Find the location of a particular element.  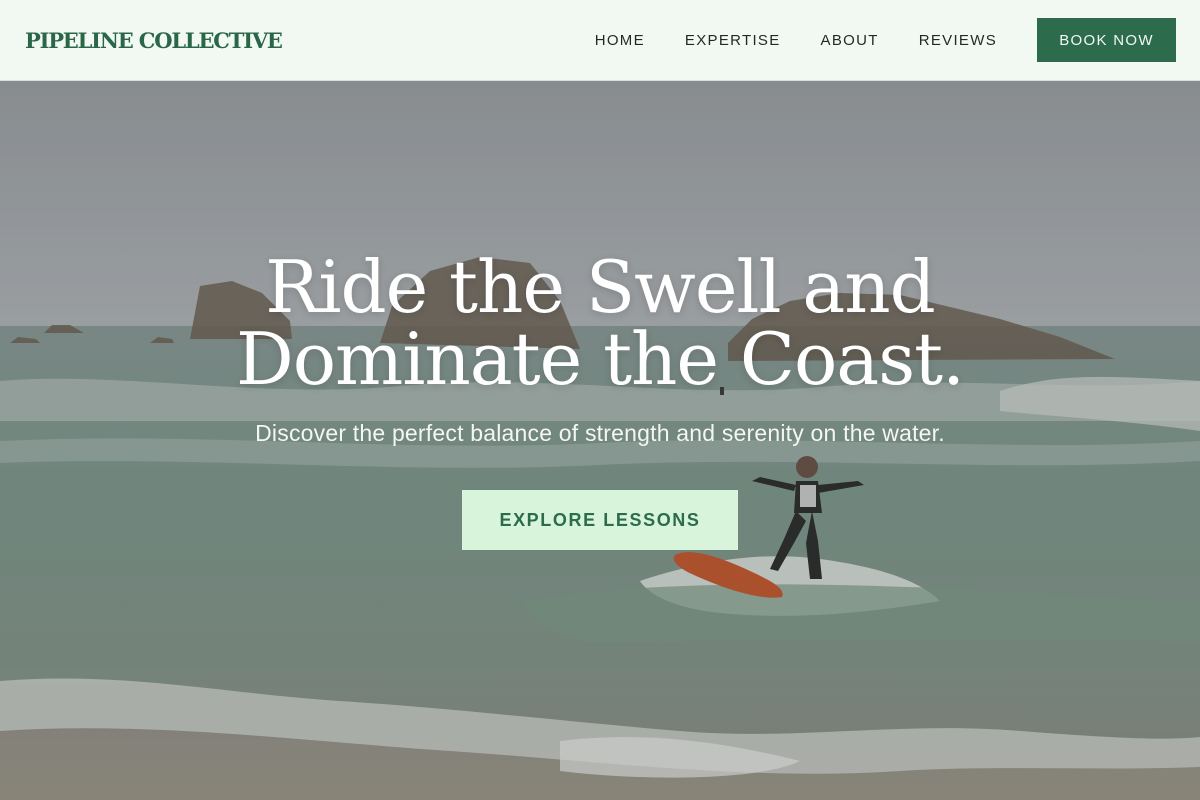

nav-link-about: ABOUT is located at coordinates (850, 40).